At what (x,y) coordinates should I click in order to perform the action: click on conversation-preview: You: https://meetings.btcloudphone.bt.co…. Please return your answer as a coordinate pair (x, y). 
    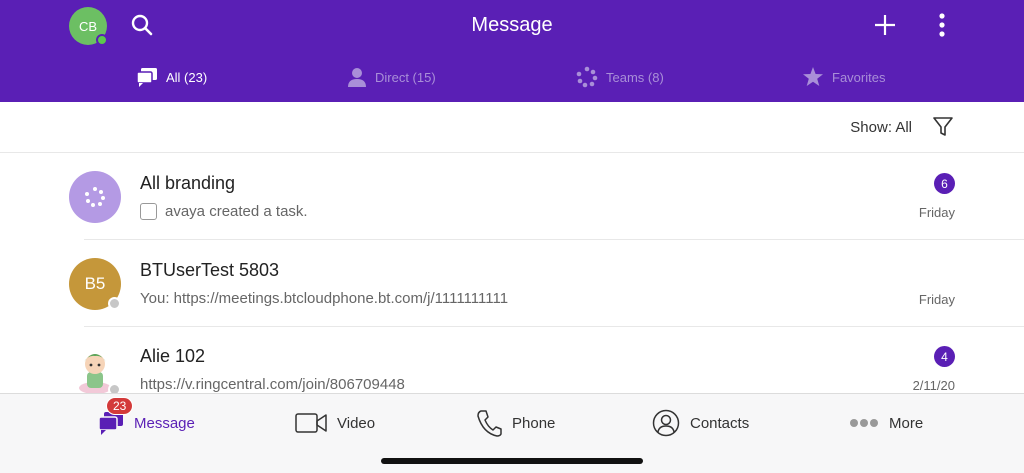
    Looking at the image, I should click on (324, 298).